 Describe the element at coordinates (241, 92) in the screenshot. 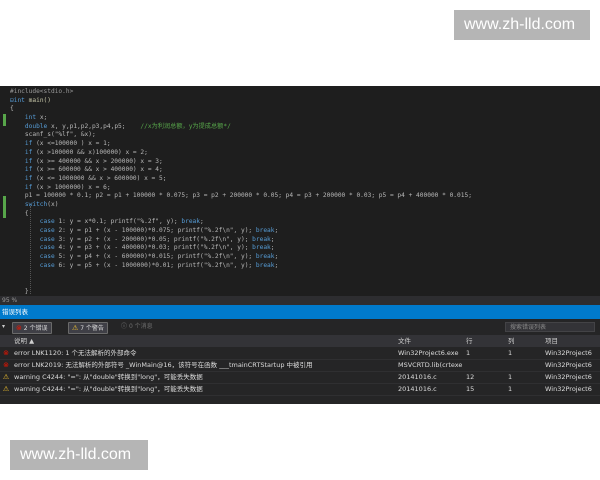

I see `code-line: #include<stdio.h>` at that location.